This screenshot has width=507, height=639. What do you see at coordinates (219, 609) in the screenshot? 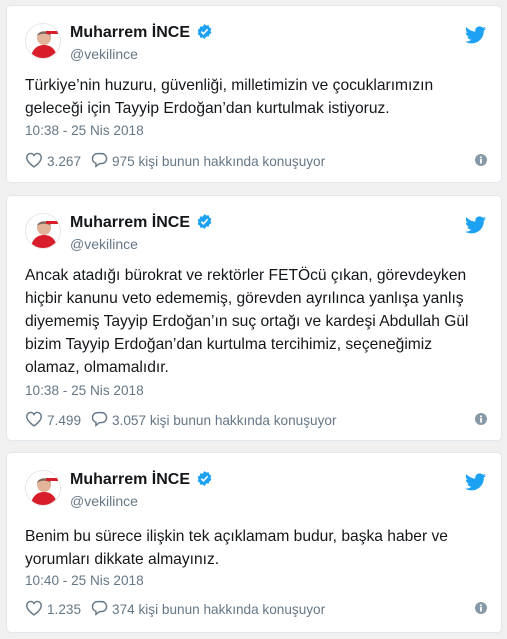
I see `reply-count-label: 374 kişi bunun hakkında konuşuyor` at bounding box center [219, 609].